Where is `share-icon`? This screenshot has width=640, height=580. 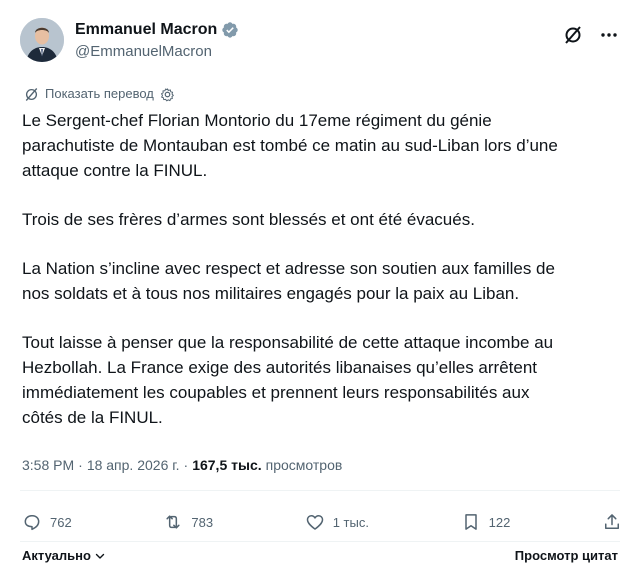
share-icon is located at coordinates (612, 521).